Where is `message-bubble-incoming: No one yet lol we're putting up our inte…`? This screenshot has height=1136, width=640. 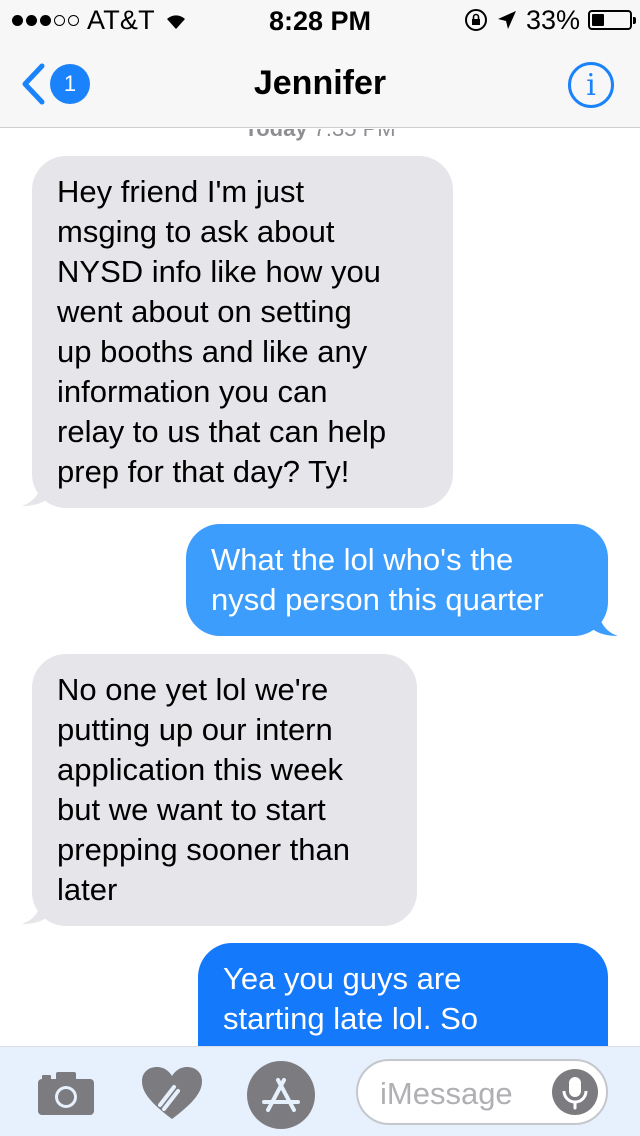 message-bubble-incoming: No one yet lol we're putting up our inte… is located at coordinates (224, 790).